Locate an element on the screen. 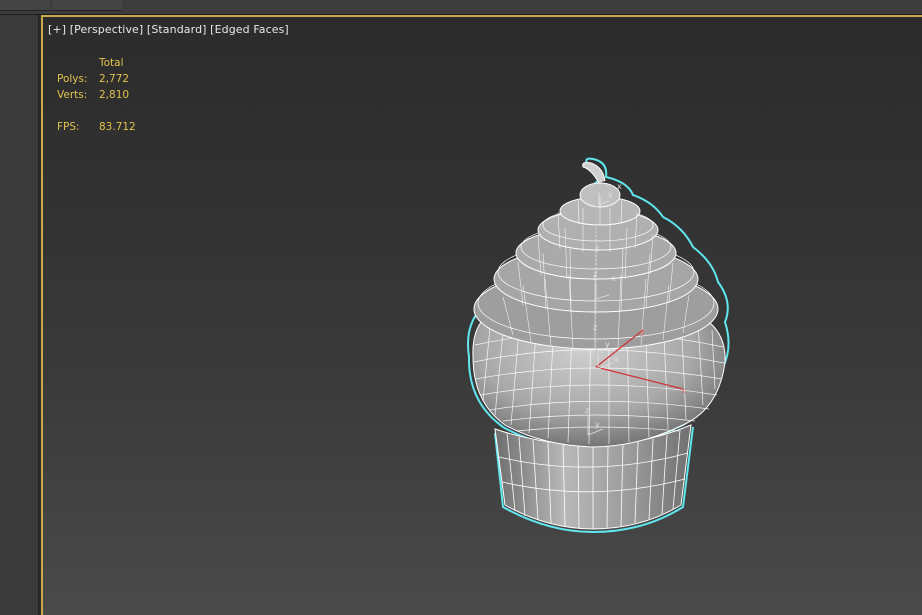  gizmo-y-label: y is located at coordinates (642, 332).